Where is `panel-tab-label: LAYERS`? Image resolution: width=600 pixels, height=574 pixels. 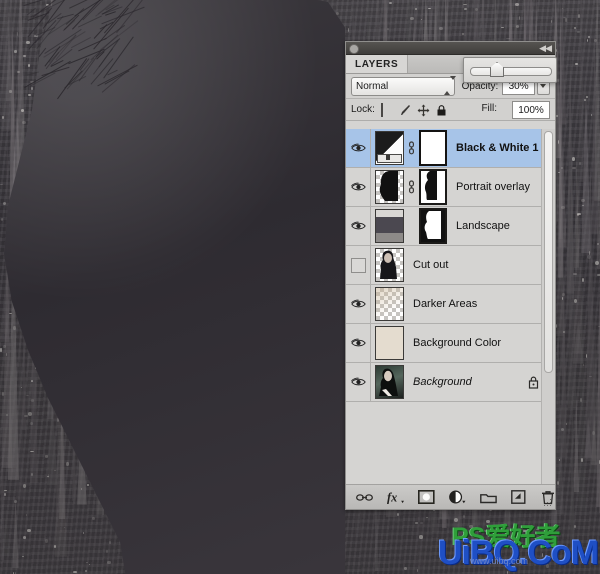
panel-tab-label: LAYERS is located at coordinates (377, 64).